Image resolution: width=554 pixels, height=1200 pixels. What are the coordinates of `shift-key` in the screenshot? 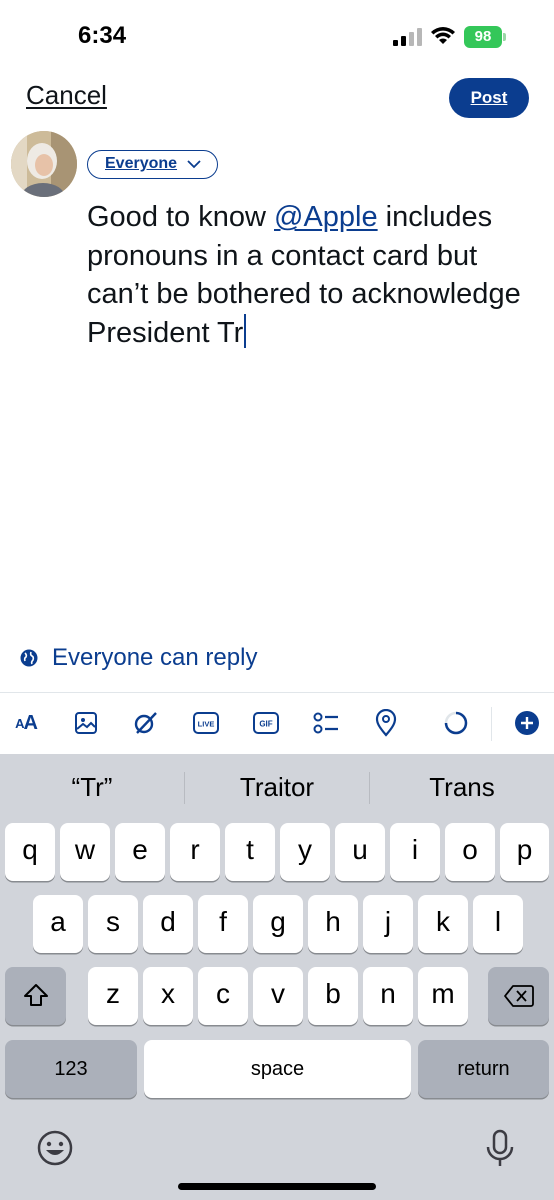 It's located at (35, 996).